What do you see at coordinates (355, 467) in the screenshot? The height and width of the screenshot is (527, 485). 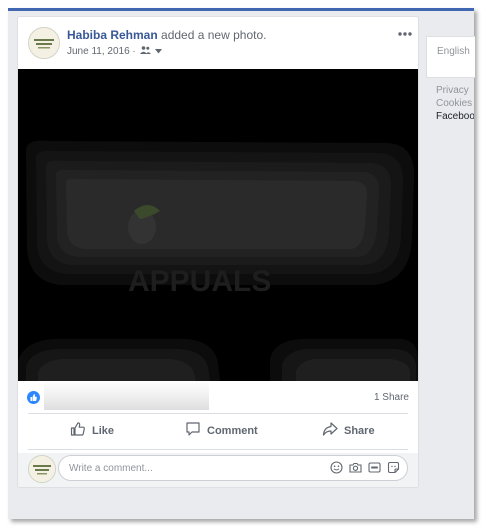 I see `camera-icon` at bounding box center [355, 467].